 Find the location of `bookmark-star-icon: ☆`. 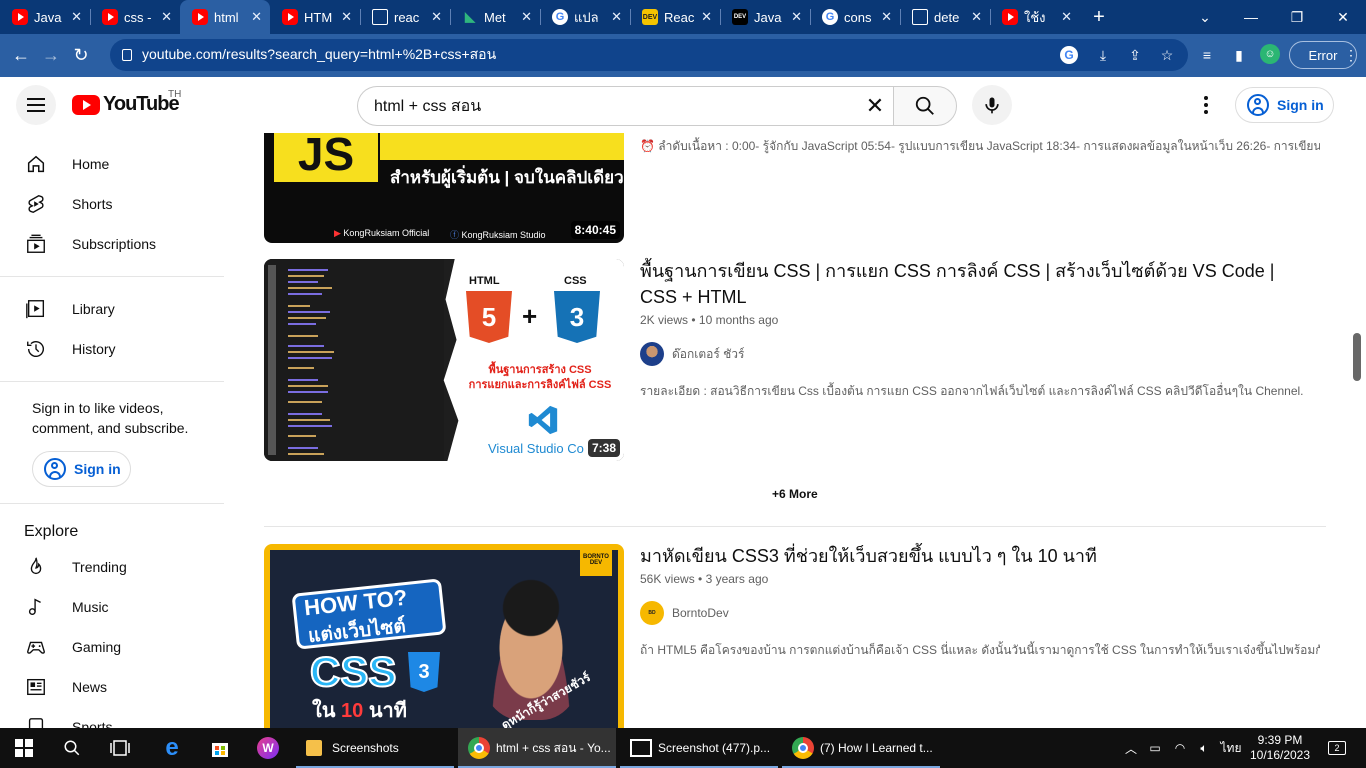

bookmark-star-icon: ☆ is located at coordinates (1167, 55).